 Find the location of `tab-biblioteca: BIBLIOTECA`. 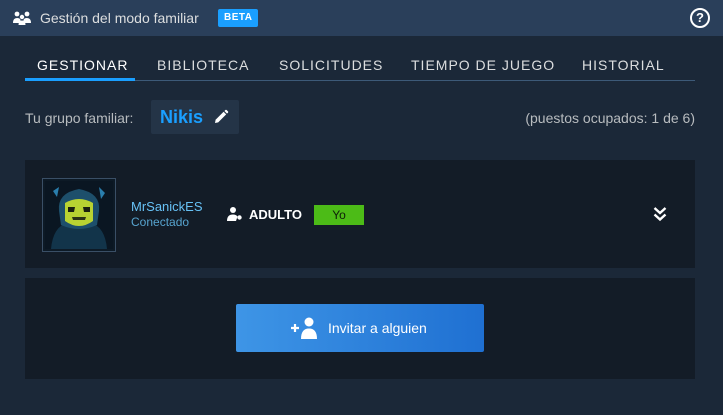

tab-biblioteca: BIBLIOTECA is located at coordinates (203, 65).